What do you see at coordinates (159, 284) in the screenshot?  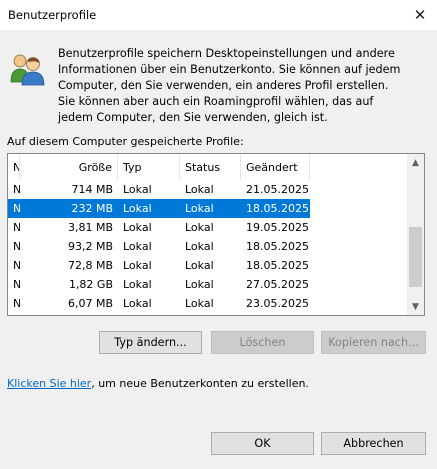 I see `table-row: N 1,82 GB Lokal Lokal 27.05.2025` at bounding box center [159, 284].